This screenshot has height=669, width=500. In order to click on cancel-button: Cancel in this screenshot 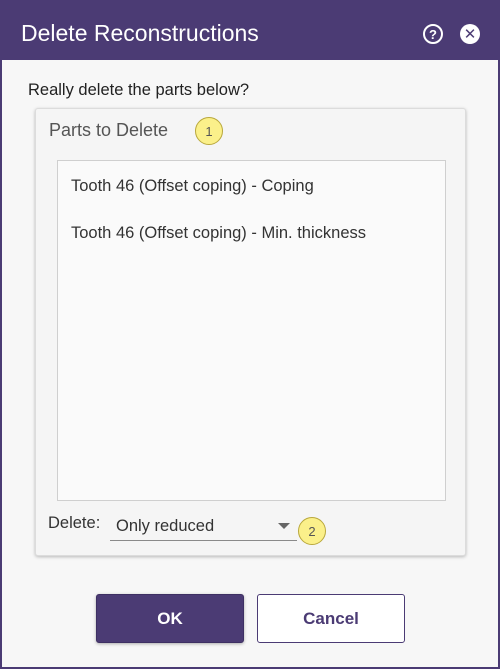, I will do `click(331, 618)`.